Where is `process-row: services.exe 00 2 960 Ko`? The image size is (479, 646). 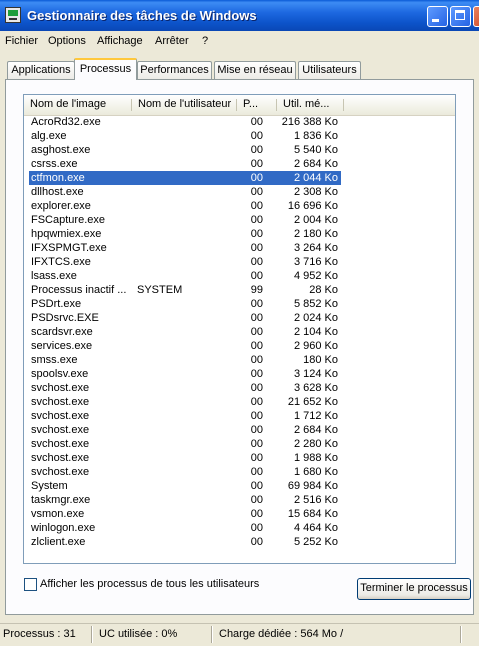 process-row: services.exe 00 2 960 Ko is located at coordinates (185, 346).